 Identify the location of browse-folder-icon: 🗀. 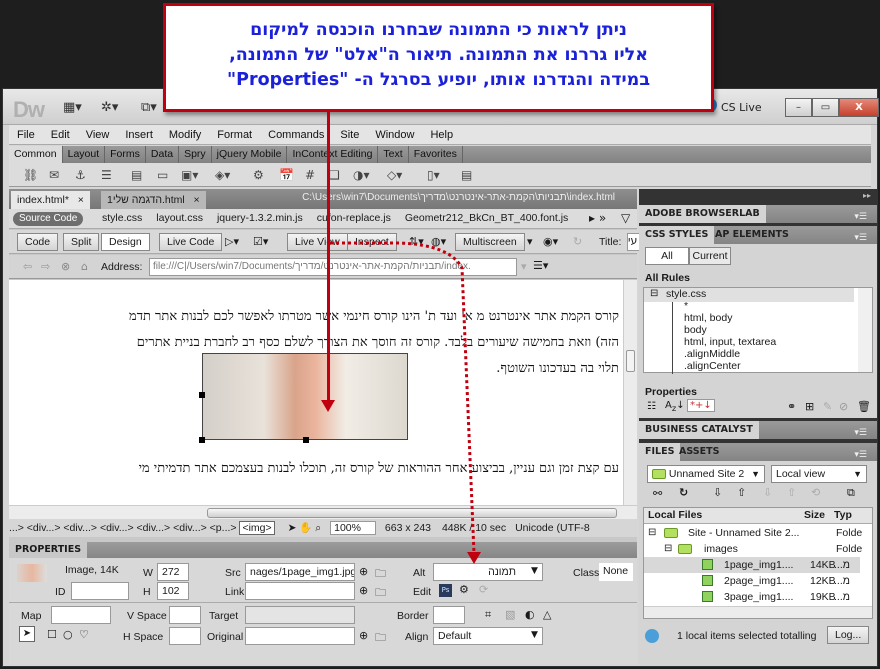
(380, 574).